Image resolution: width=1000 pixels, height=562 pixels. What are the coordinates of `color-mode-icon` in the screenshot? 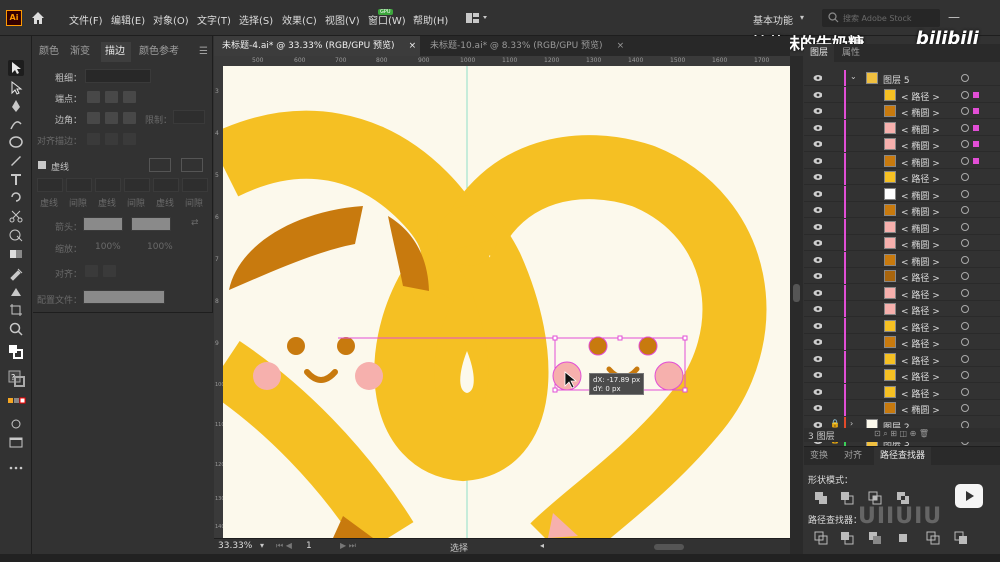 It's located at (17, 404).